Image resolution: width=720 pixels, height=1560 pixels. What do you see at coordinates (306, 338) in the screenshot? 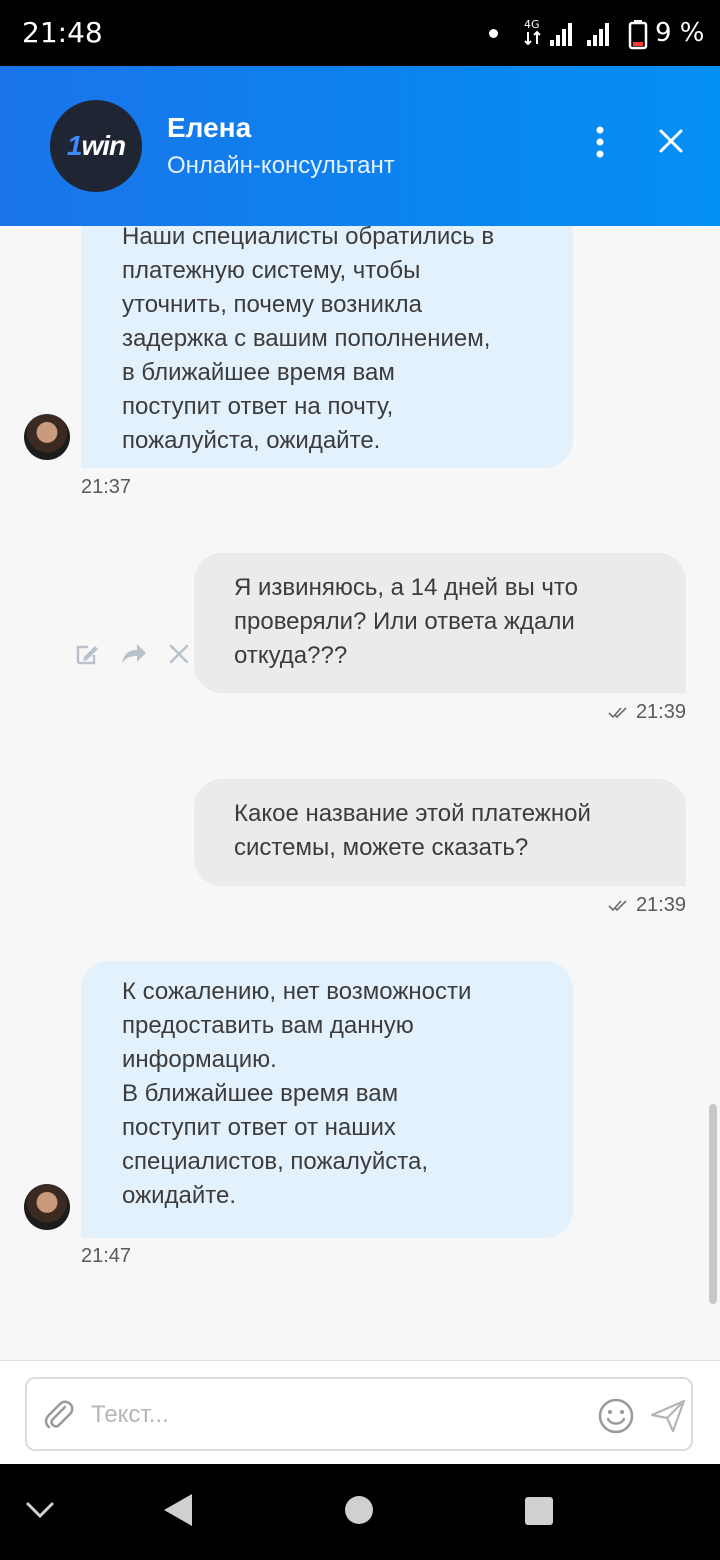
I see `message-line: задержка с вашим пополнением,` at bounding box center [306, 338].